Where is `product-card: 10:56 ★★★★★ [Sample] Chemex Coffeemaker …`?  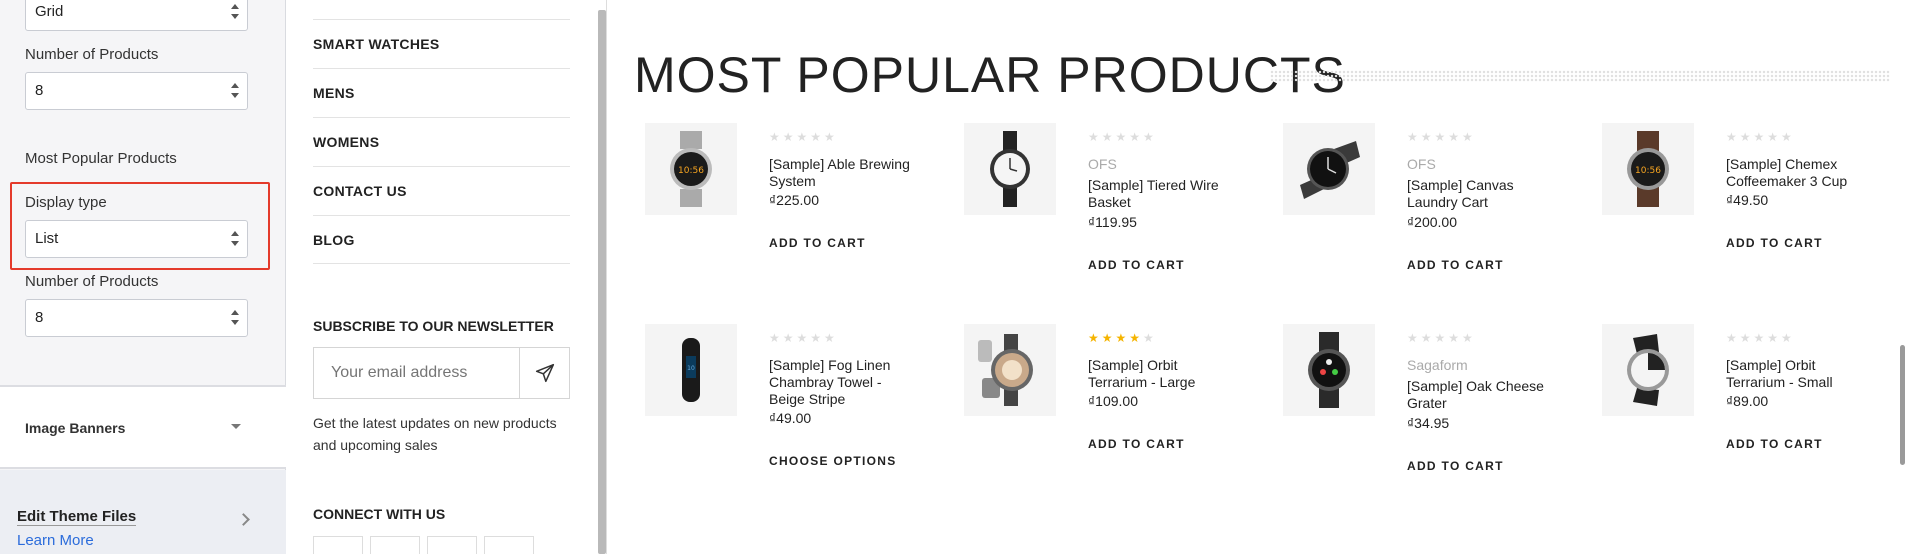 product-card: 10:56 ★★★★★ [Sample] Chemex Coffeemaker … is located at coordinates (1752, 223).